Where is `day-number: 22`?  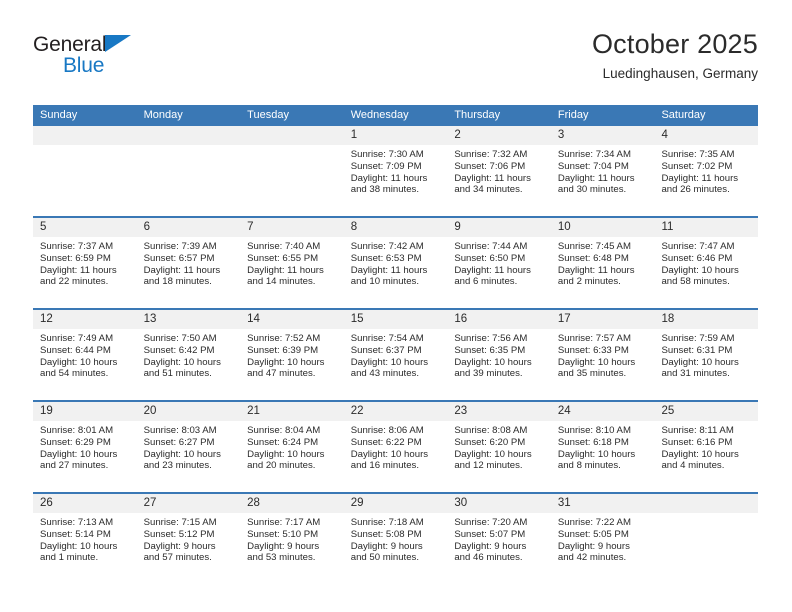
day-number: 22 is located at coordinates (396, 411).